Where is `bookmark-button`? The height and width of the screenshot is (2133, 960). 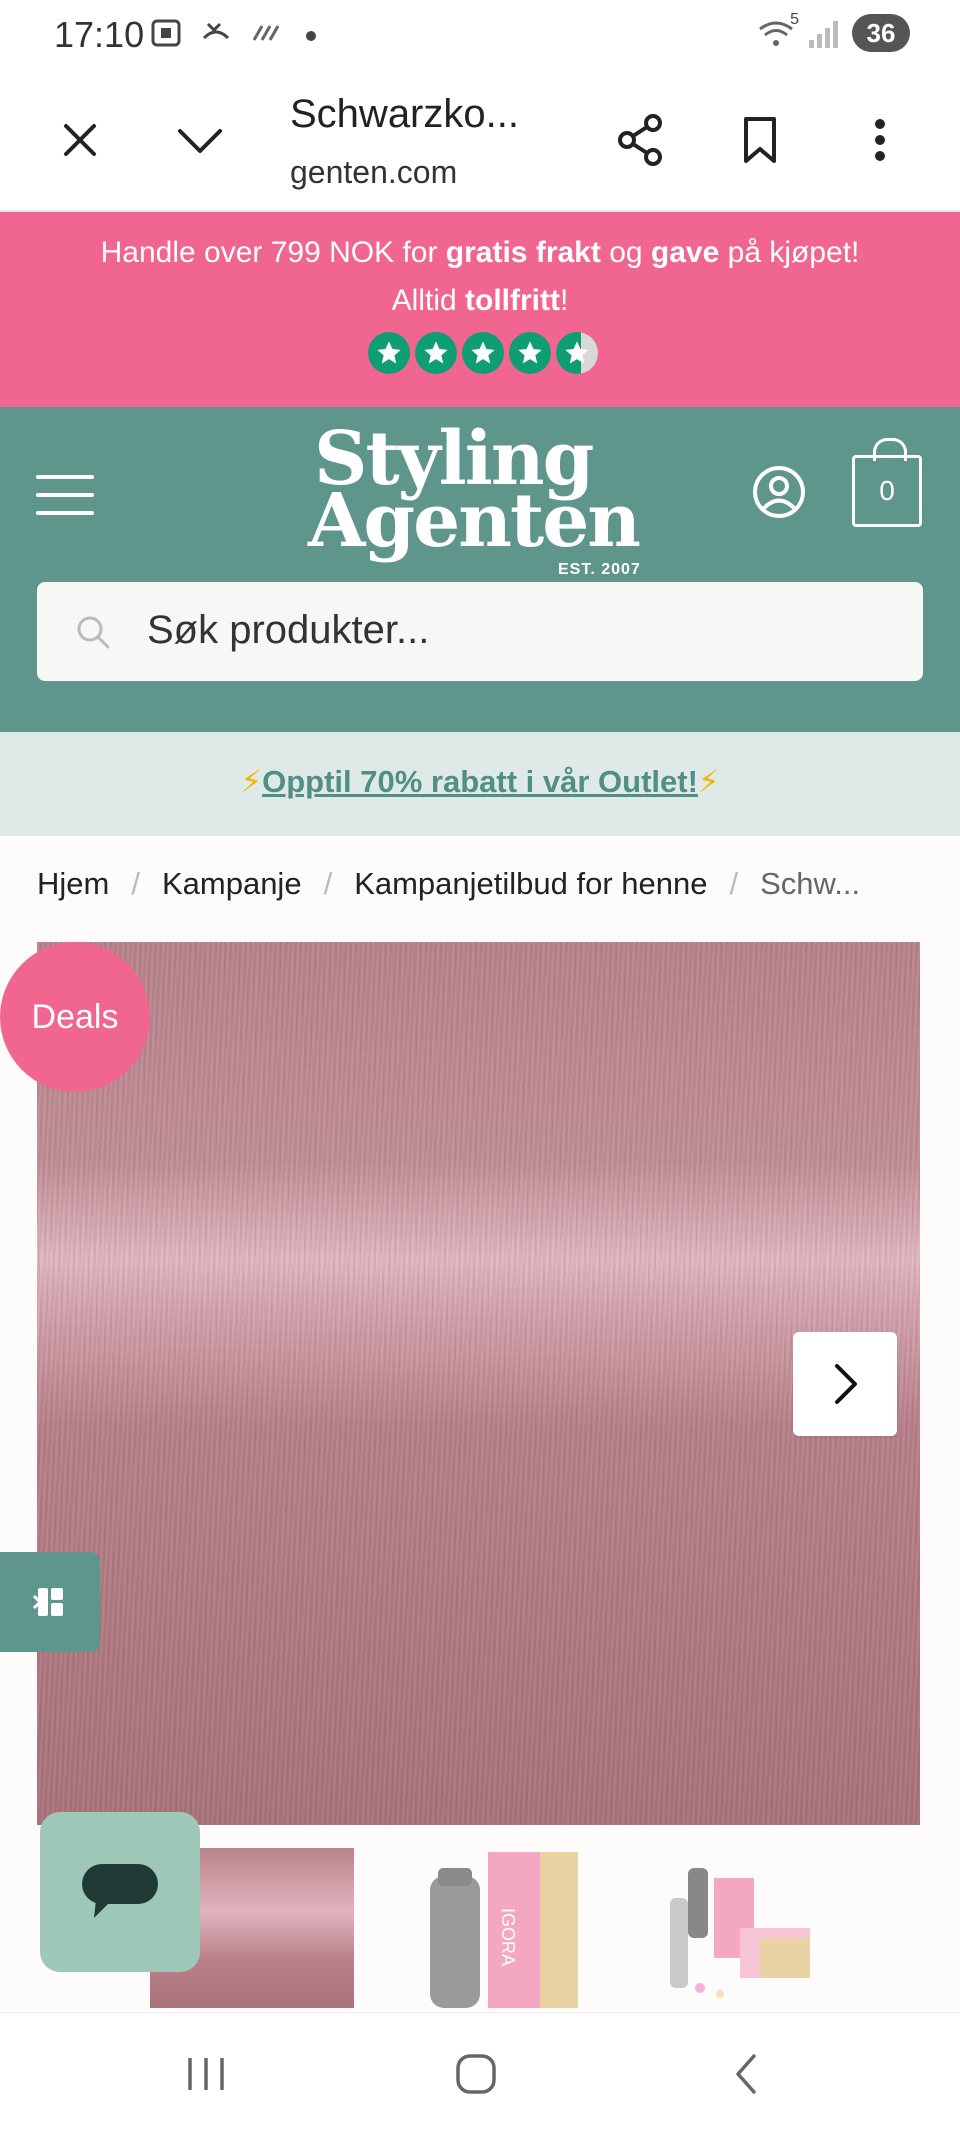
bookmark-button is located at coordinates (760, 140).